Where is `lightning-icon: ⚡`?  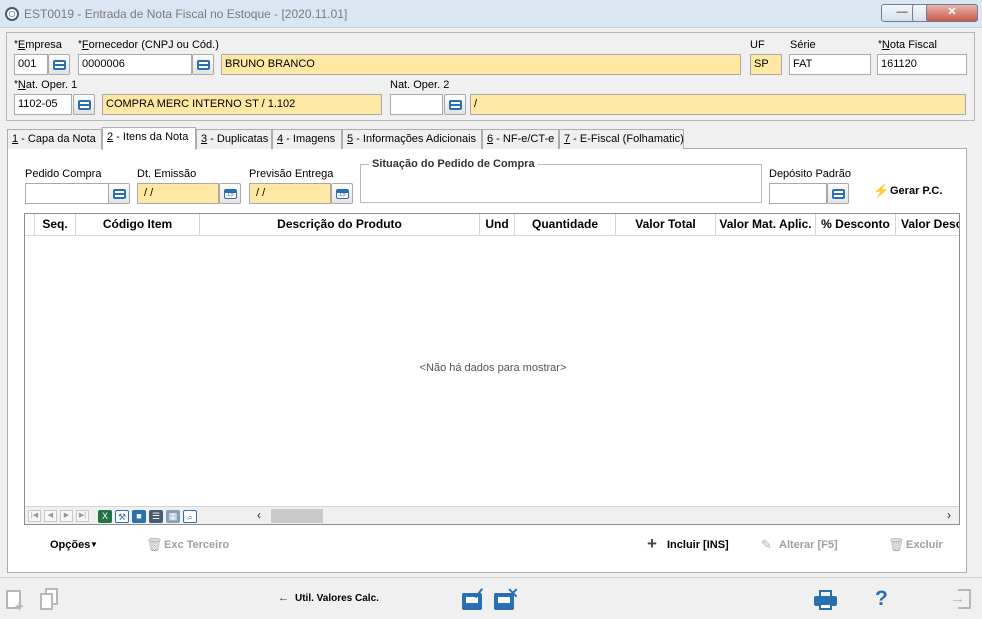
lightning-icon: ⚡ is located at coordinates (881, 190).